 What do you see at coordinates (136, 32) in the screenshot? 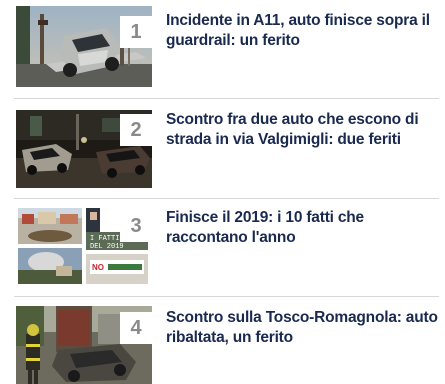
I see `rank-number: 1` at bounding box center [136, 32].